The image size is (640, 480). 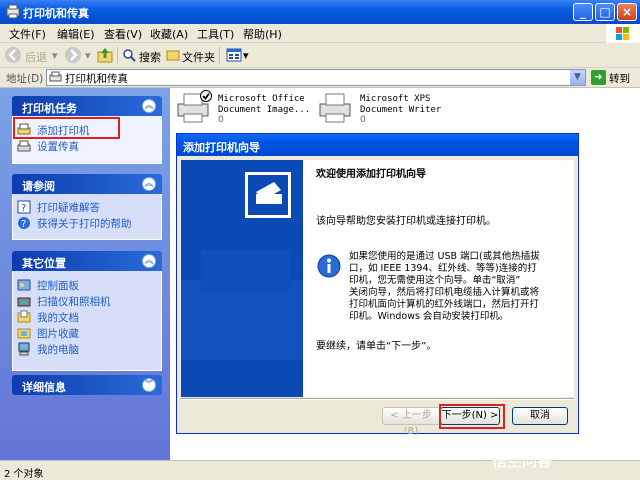 What do you see at coordinates (246, 55) in the screenshot?
I see `views-dropdown-icon: ▾` at bounding box center [246, 55].